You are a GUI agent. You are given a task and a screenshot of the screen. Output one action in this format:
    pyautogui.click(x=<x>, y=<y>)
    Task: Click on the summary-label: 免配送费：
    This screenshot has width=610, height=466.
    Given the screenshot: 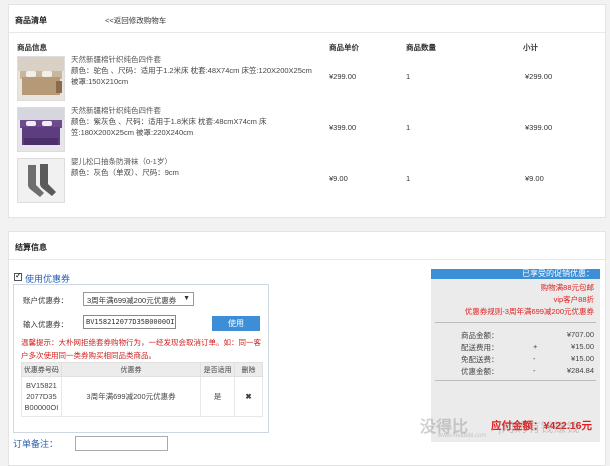 What is the action you would take?
    pyautogui.click(x=480, y=359)
    